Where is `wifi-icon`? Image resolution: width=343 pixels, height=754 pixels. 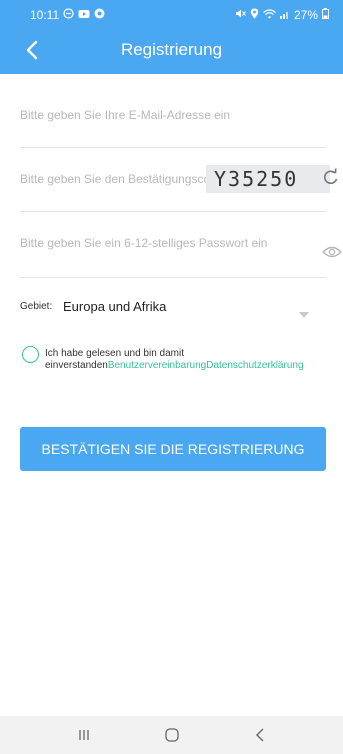 wifi-icon is located at coordinates (269, 15).